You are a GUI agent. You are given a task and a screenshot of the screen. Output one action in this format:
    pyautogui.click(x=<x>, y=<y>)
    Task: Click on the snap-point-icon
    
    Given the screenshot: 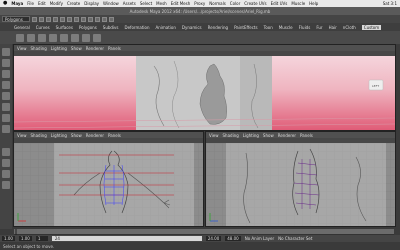 What is the action you would take?
    pyautogui.click(x=90, y=19)
    